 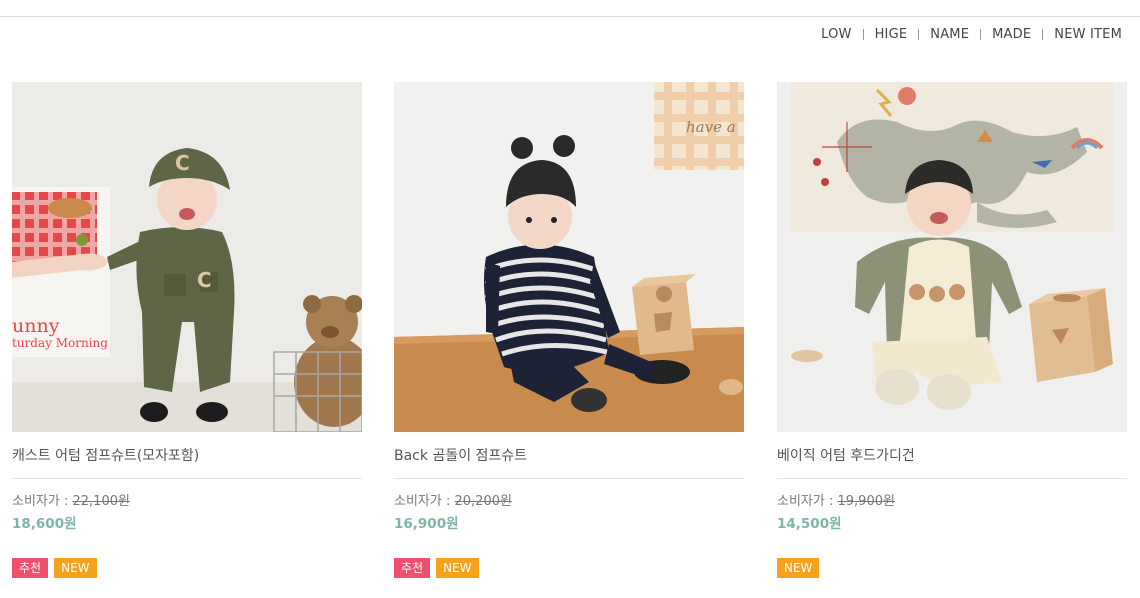 What do you see at coordinates (891, 34) in the screenshot?
I see `sort-high: HIGE` at bounding box center [891, 34].